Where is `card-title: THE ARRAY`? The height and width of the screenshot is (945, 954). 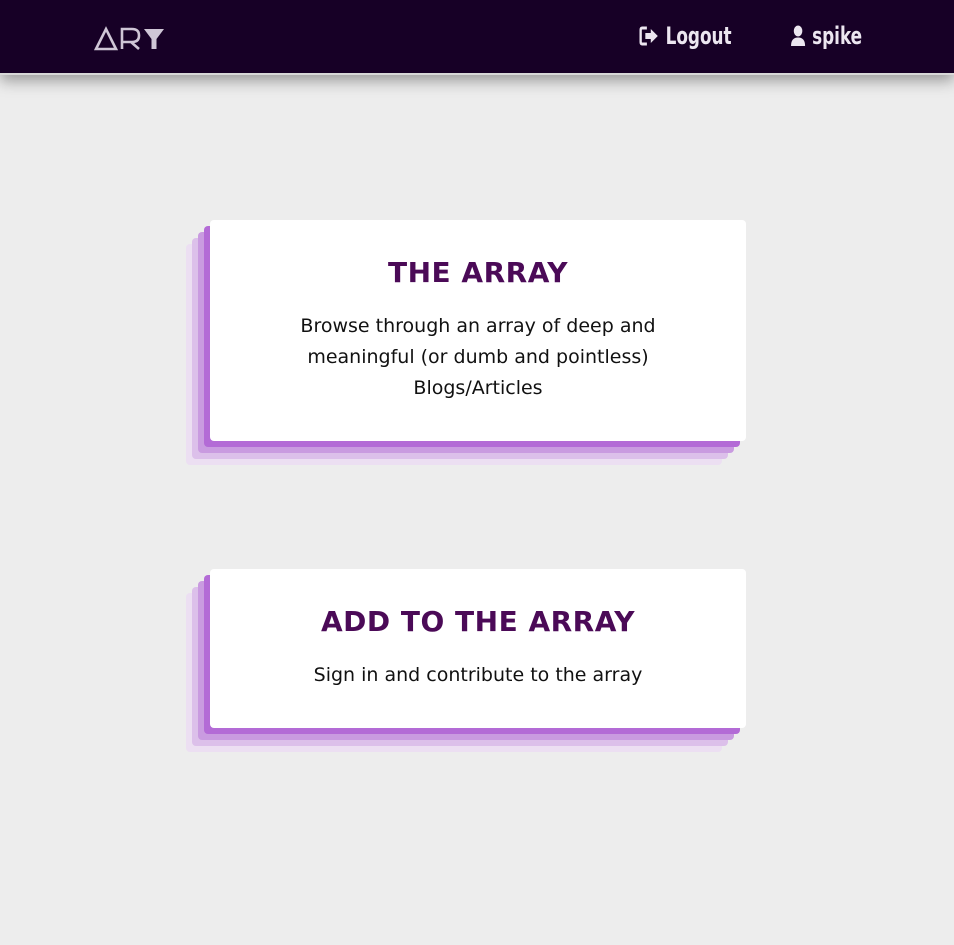
card-title: THE ARRAY is located at coordinates (478, 272).